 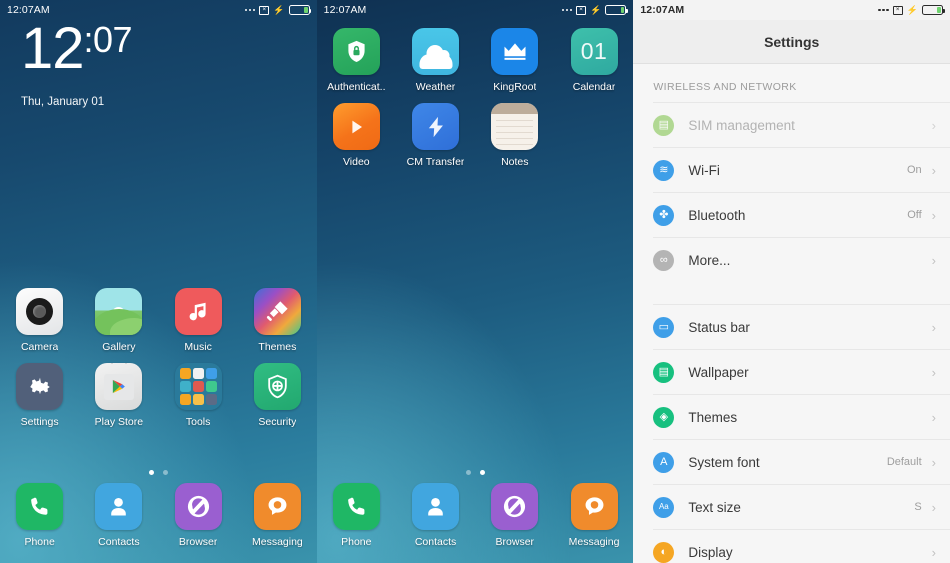 I want to click on app-icon-authenticat: Authenticat.., so click(x=356, y=60).